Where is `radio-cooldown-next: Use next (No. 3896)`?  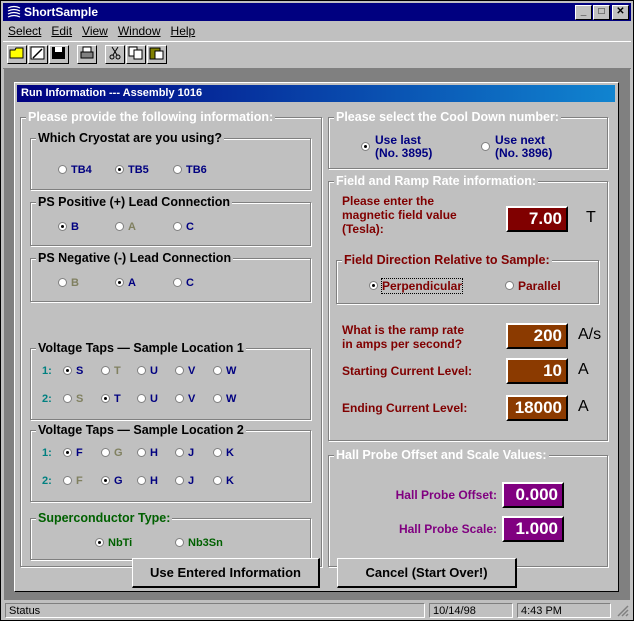 radio-cooldown-next: Use next (No. 3896) is located at coordinates (516, 147).